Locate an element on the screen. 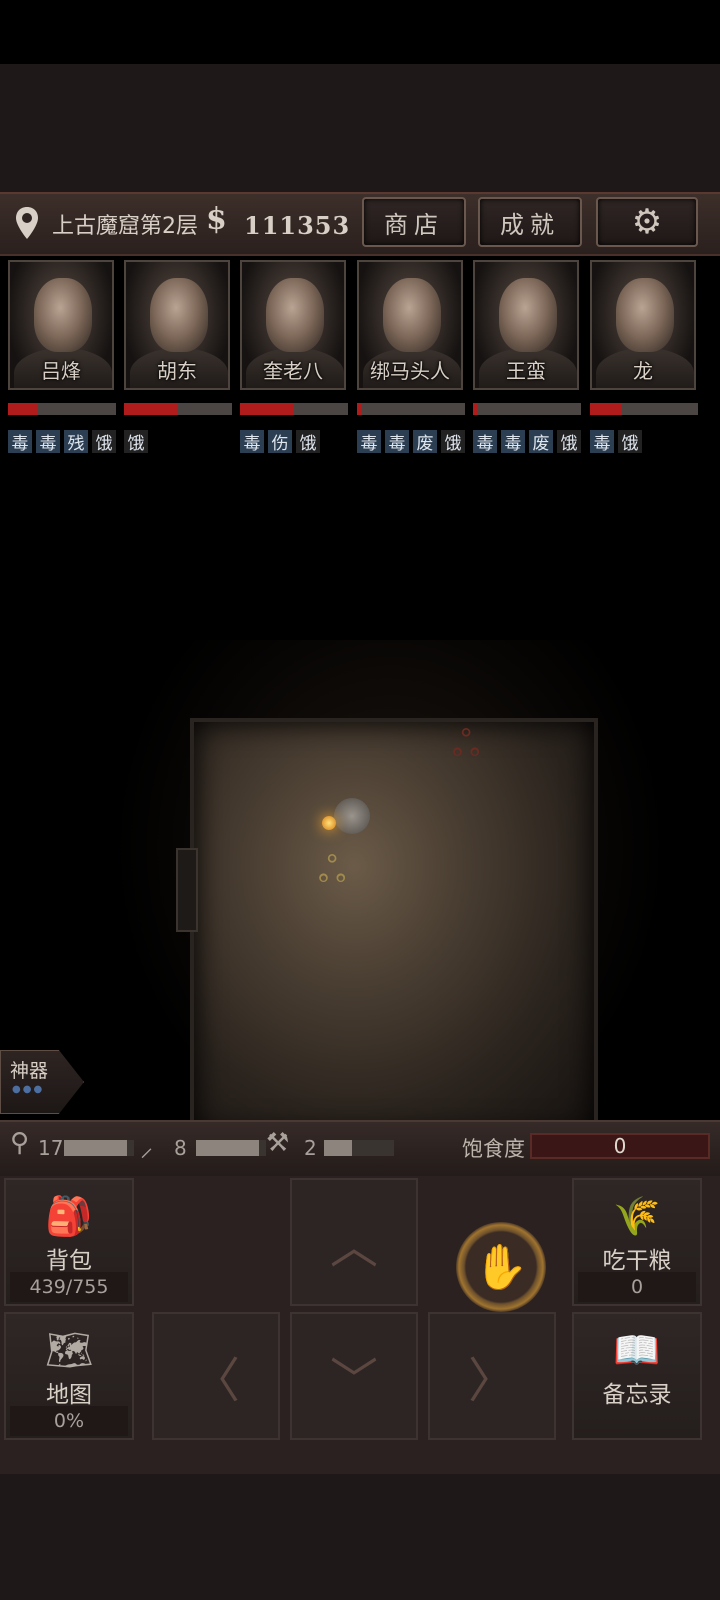  top-band is located at coordinates (360, 128).